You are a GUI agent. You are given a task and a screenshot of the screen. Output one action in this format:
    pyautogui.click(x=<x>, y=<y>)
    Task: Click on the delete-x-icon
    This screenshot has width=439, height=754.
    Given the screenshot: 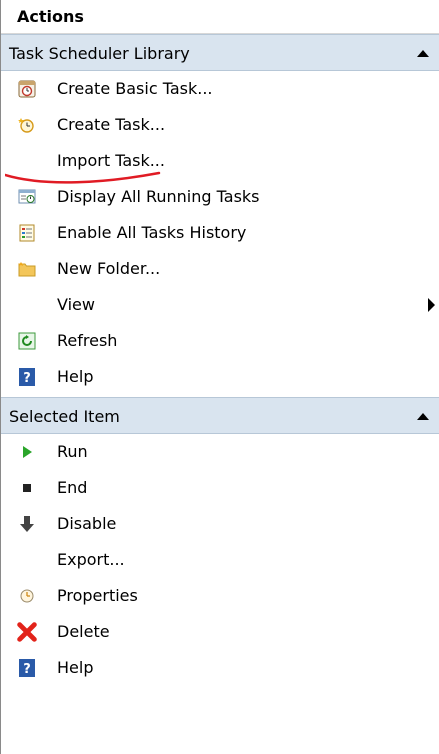 What is the action you would take?
    pyautogui.click(x=27, y=632)
    